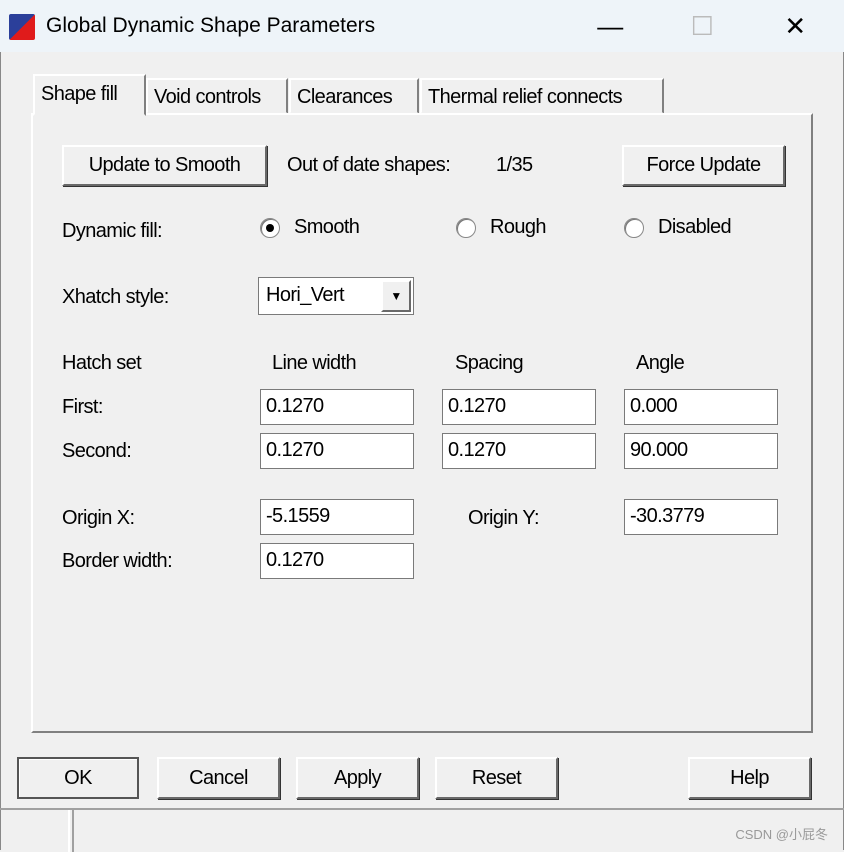  What do you see at coordinates (82, 407) in the screenshot?
I see `first-label: First:` at bounding box center [82, 407].